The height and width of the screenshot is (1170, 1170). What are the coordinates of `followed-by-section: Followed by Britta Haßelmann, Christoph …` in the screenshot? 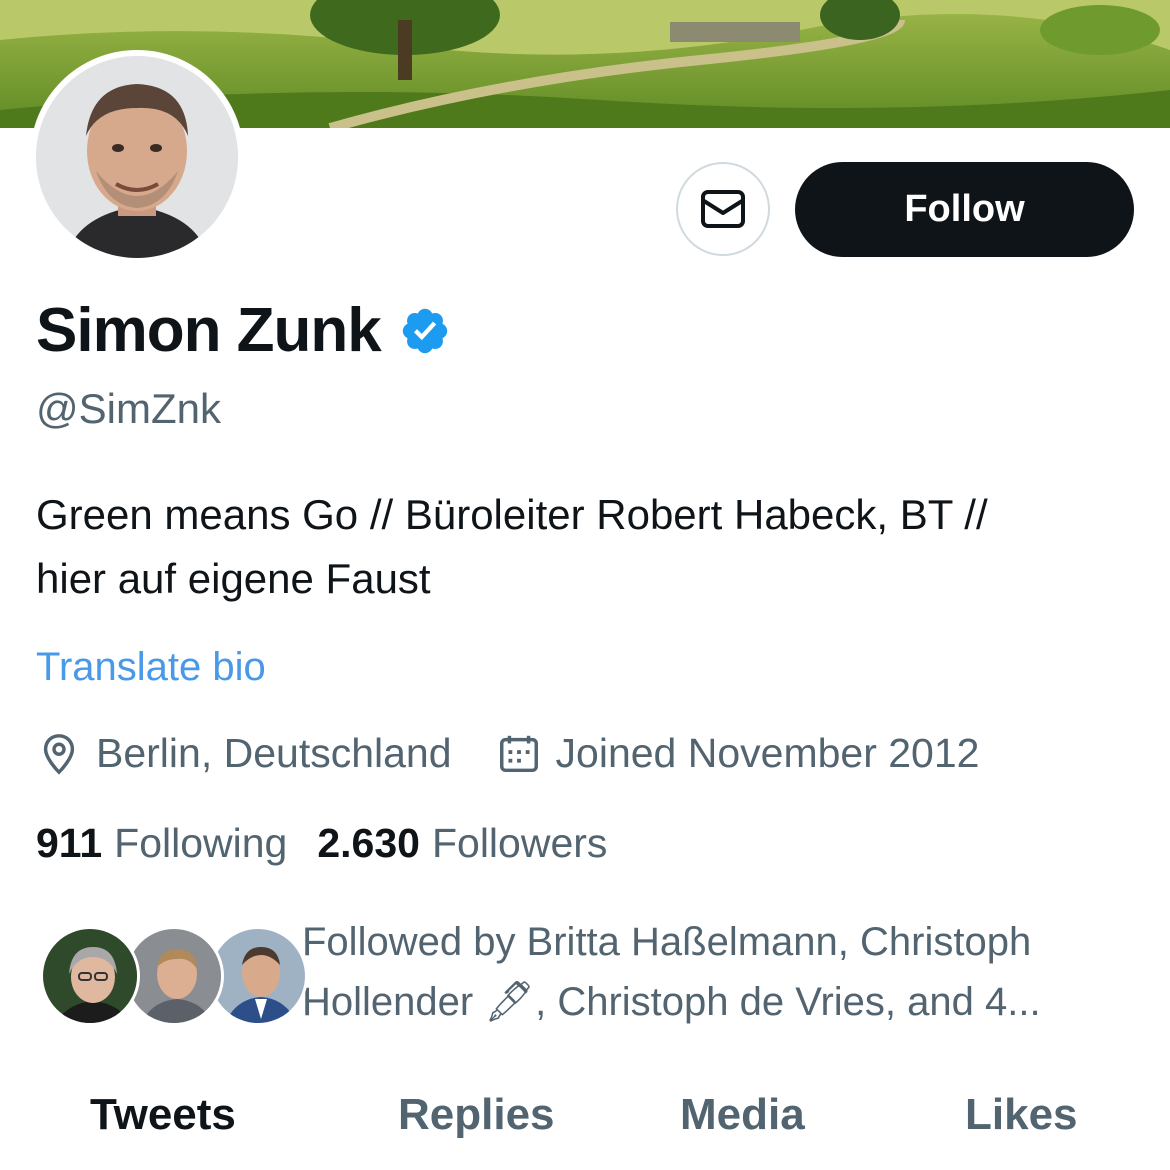 It's located at (590, 972).